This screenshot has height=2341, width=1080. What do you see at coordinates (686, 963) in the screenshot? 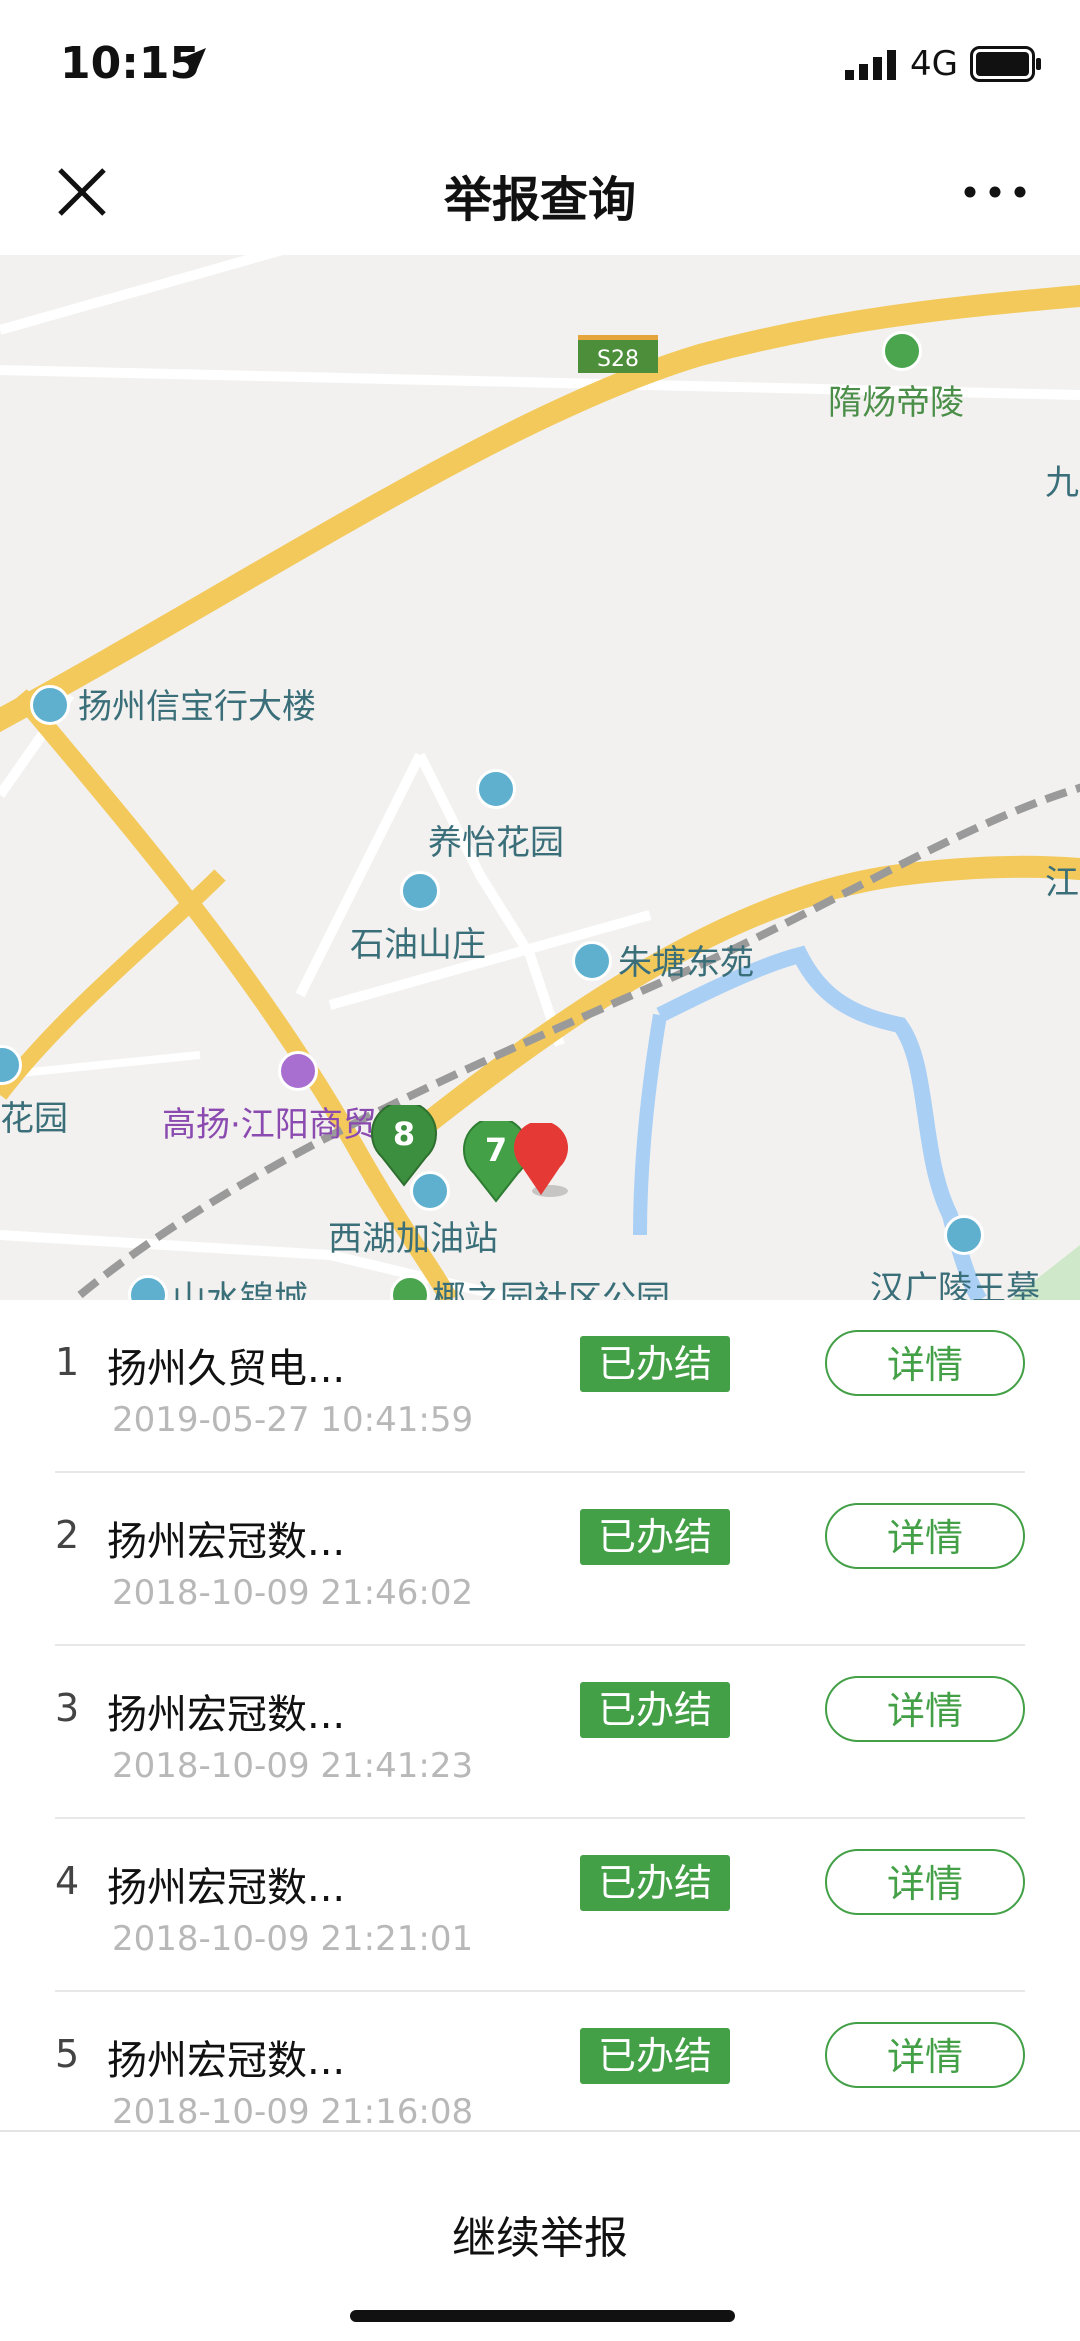
I see `map-label-zhutang: 朱塘东苑` at bounding box center [686, 963].